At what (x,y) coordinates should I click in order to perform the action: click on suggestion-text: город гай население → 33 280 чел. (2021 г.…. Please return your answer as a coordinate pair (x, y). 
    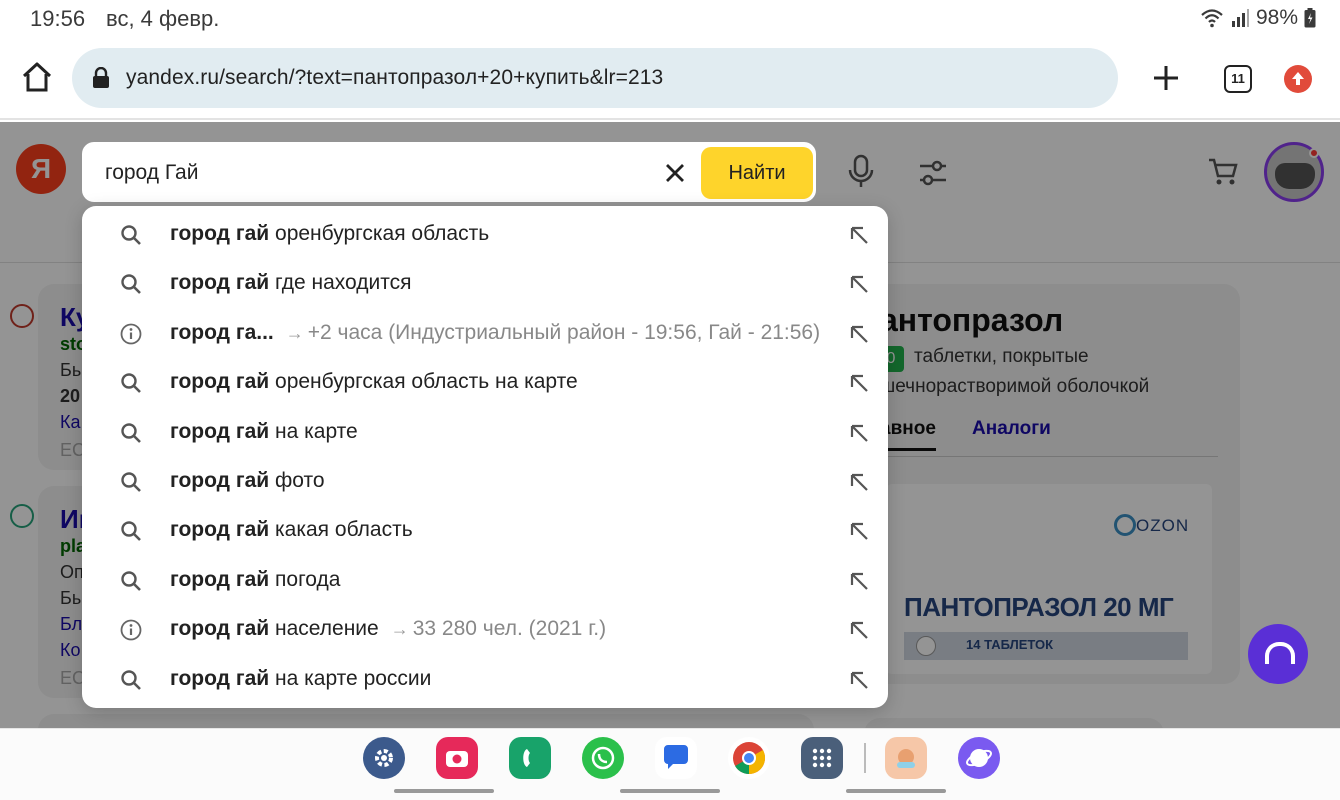
    Looking at the image, I should click on (388, 629).